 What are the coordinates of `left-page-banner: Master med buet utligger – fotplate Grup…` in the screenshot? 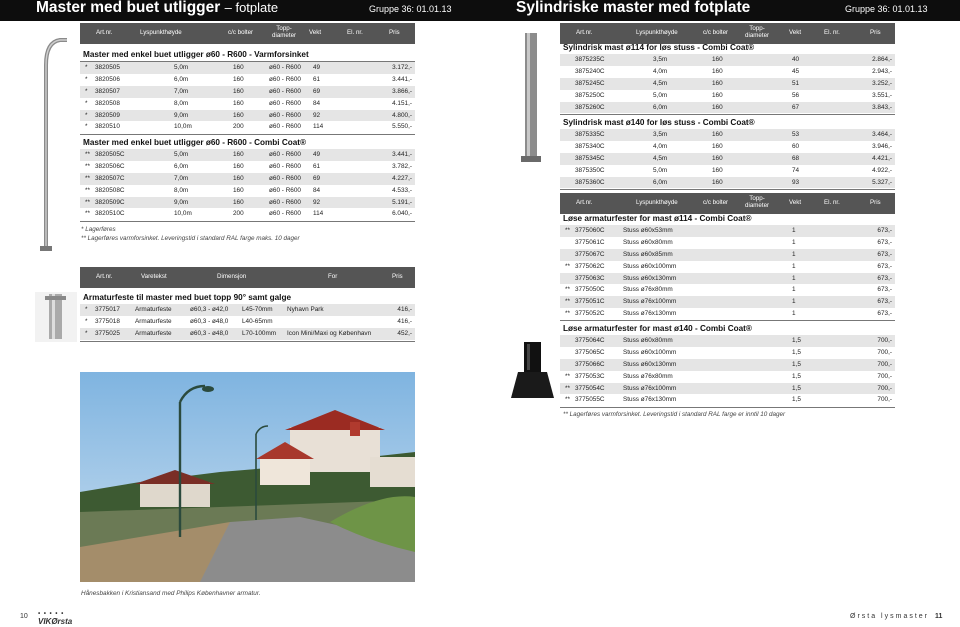 It's located at (240, 10).